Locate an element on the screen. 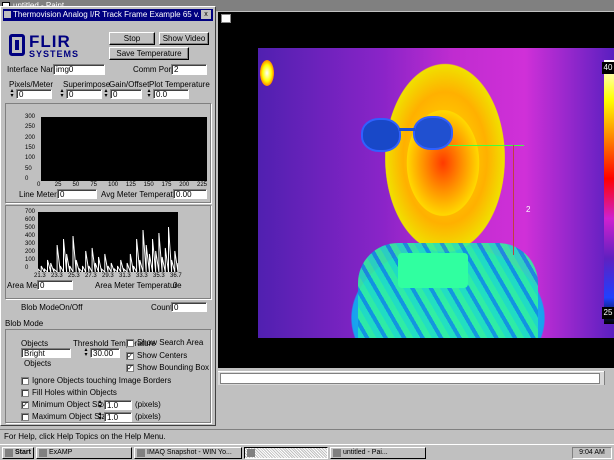 The image size is (614, 460). superimpose-input: 0 is located at coordinates (84, 94).